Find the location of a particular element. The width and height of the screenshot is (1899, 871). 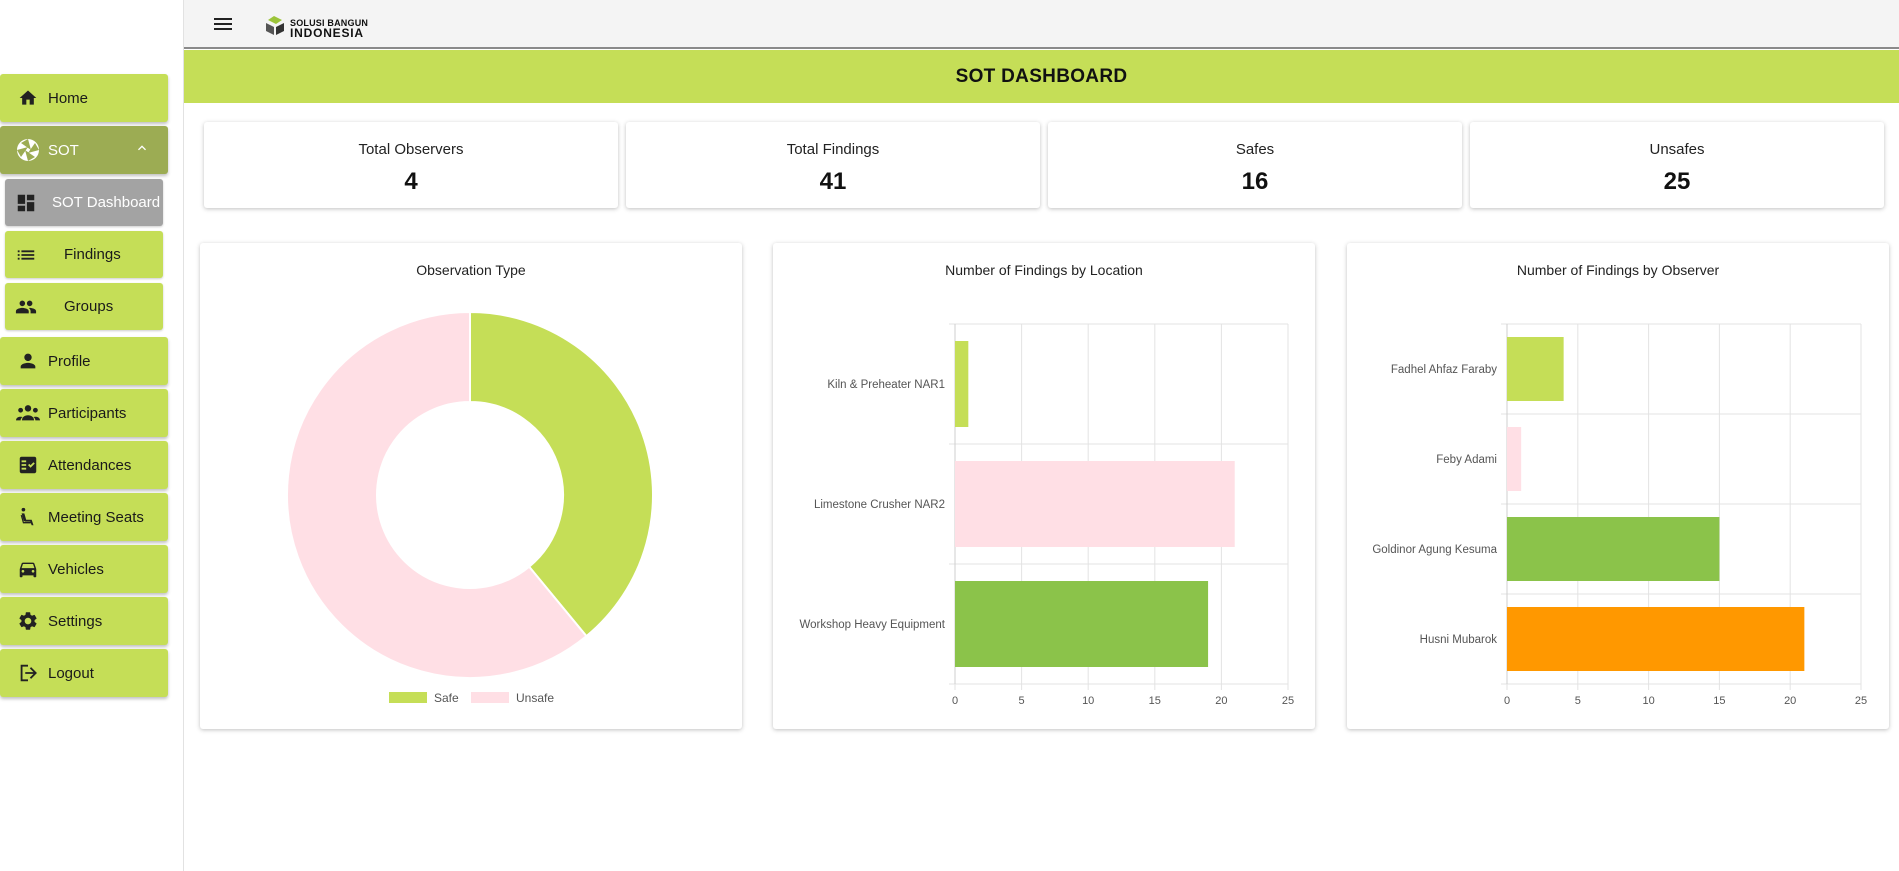

y-tick-label: Goldinor Agung Kesuma is located at coordinates (1434, 550).